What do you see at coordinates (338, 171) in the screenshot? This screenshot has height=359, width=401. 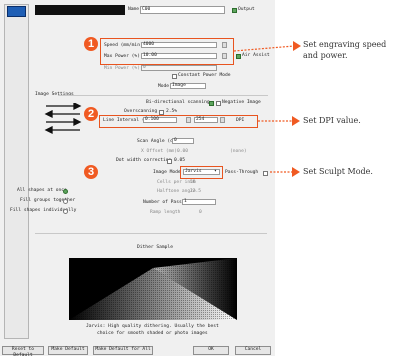 I see `callout-3: Set Sculpt Mode.` at bounding box center [338, 171].